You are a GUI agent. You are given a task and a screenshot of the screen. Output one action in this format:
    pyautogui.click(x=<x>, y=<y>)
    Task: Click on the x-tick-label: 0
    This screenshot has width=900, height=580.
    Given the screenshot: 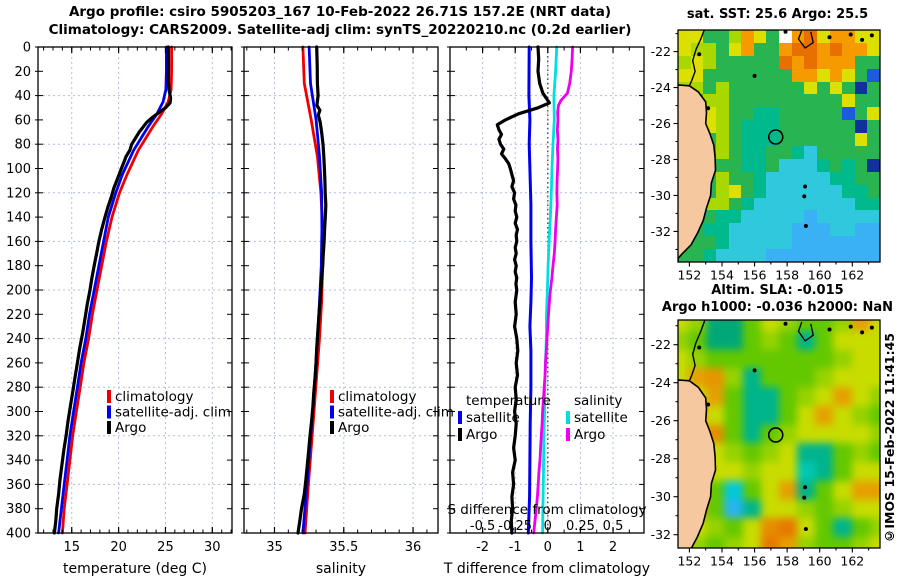 What is the action you would take?
    pyautogui.click(x=548, y=547)
    